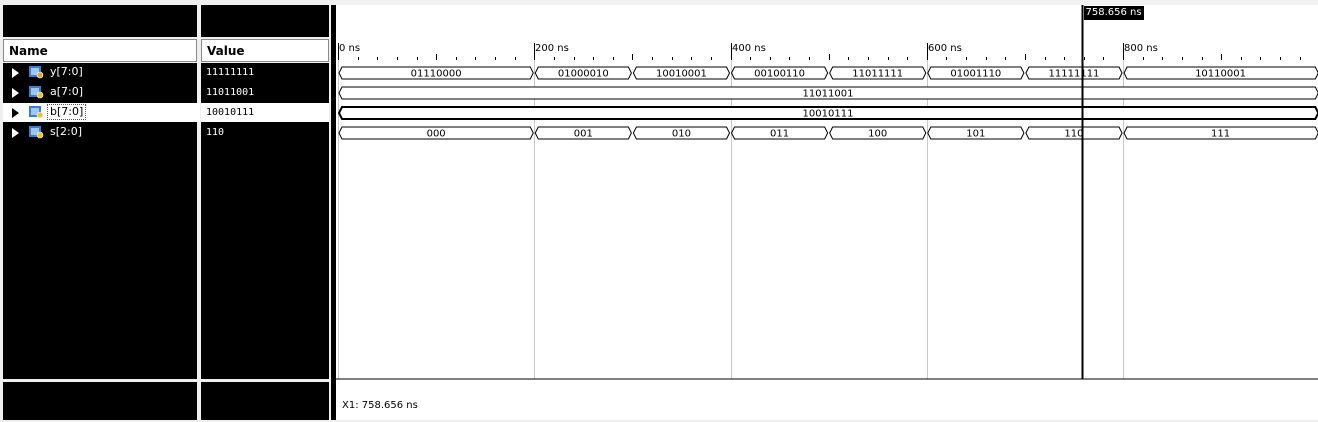 The image size is (1318, 422). Describe the element at coordinates (436, 74) in the screenshot. I see `bus-value-label: 01110000` at that location.